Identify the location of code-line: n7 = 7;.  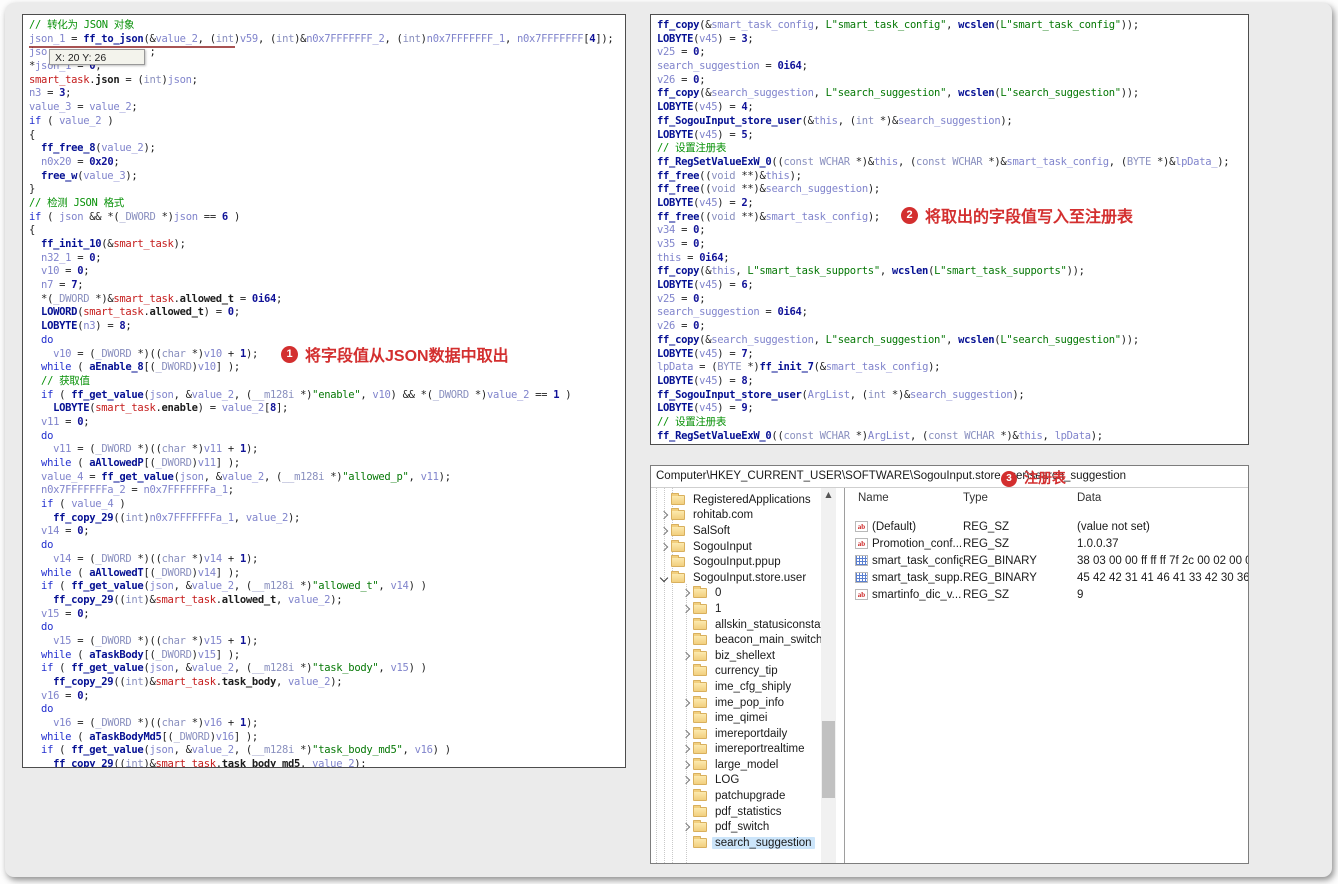
(62, 285).